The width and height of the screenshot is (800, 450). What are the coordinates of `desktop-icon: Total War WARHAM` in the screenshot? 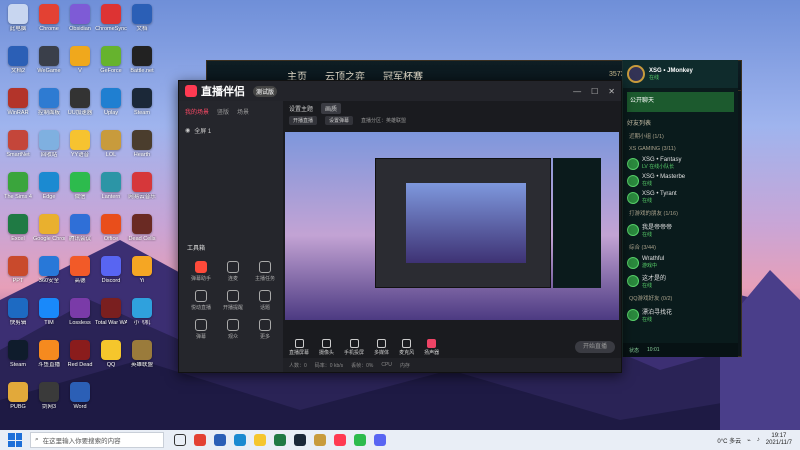 It's located at (111, 312).